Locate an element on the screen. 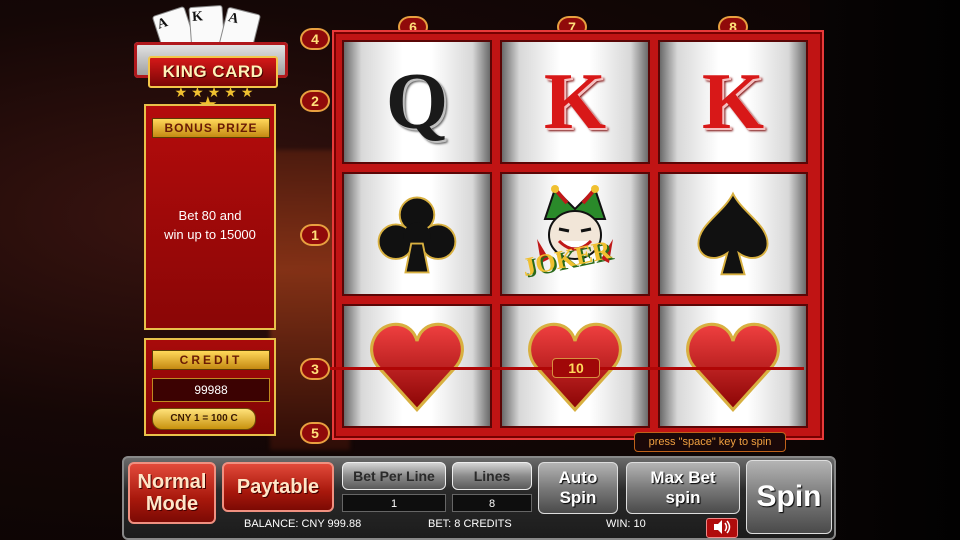 This screenshot has height=540, width=960. bonus-line-2: win up to 15000 is located at coordinates (210, 234).